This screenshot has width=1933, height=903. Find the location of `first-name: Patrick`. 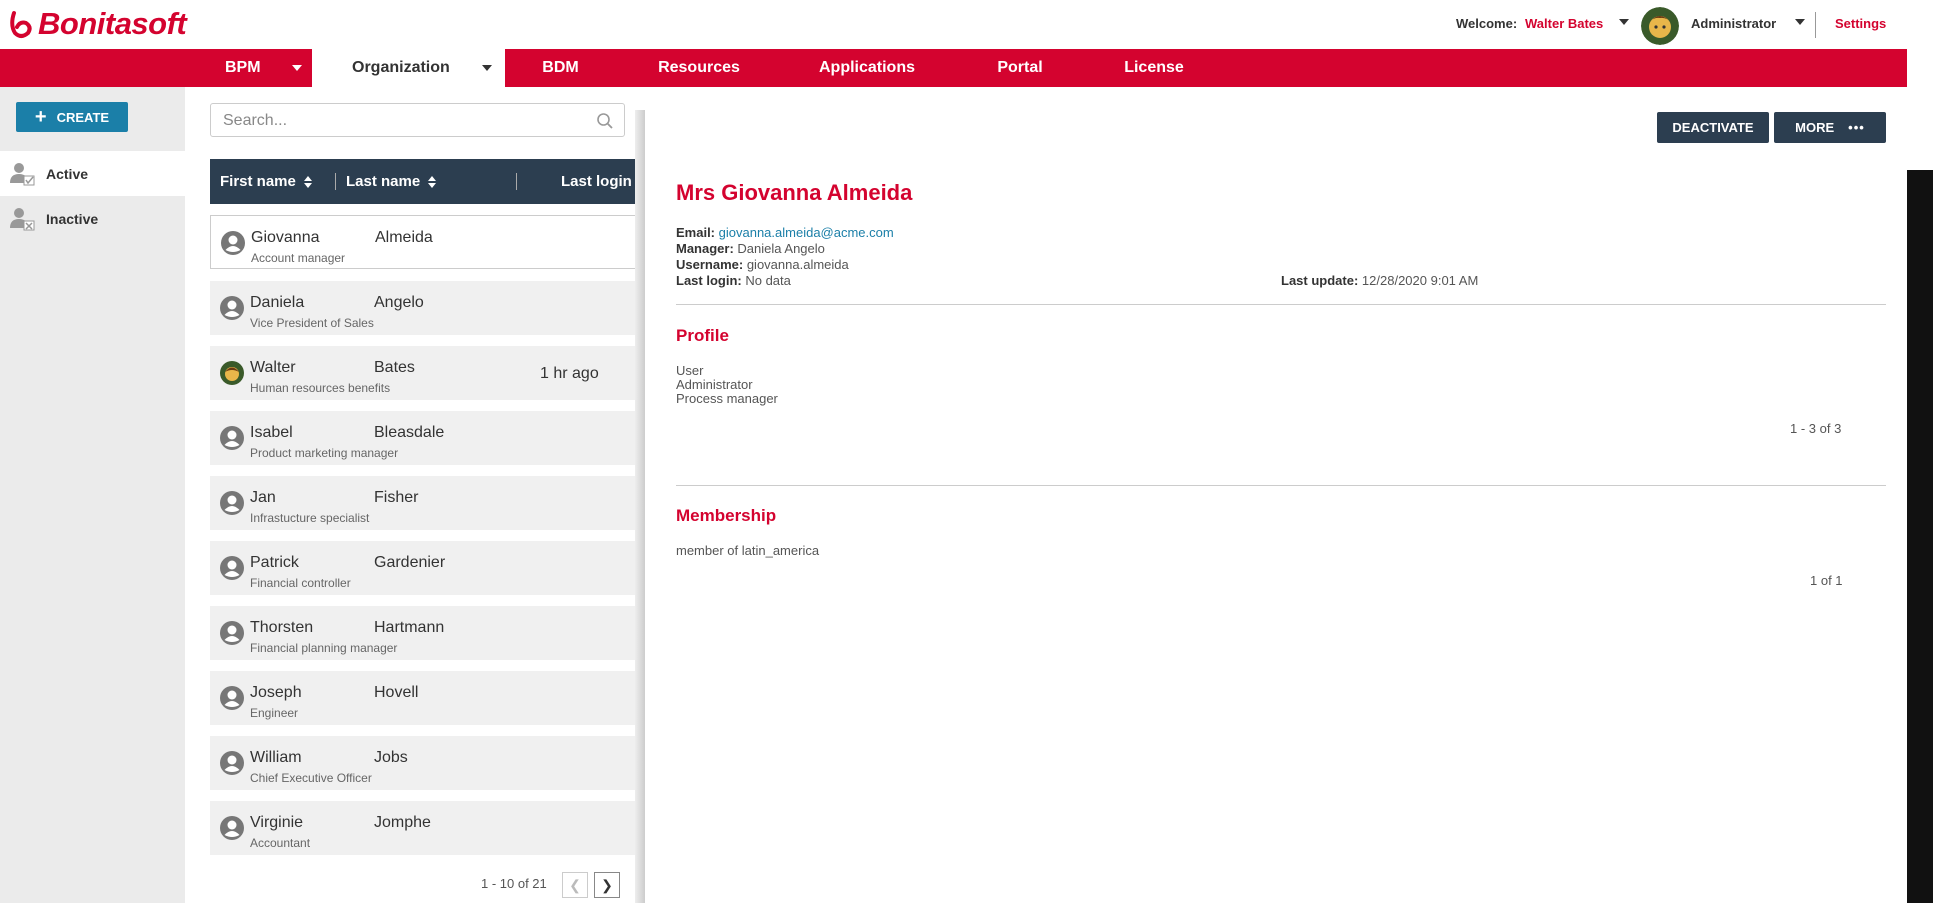

first-name: Patrick is located at coordinates (274, 562).